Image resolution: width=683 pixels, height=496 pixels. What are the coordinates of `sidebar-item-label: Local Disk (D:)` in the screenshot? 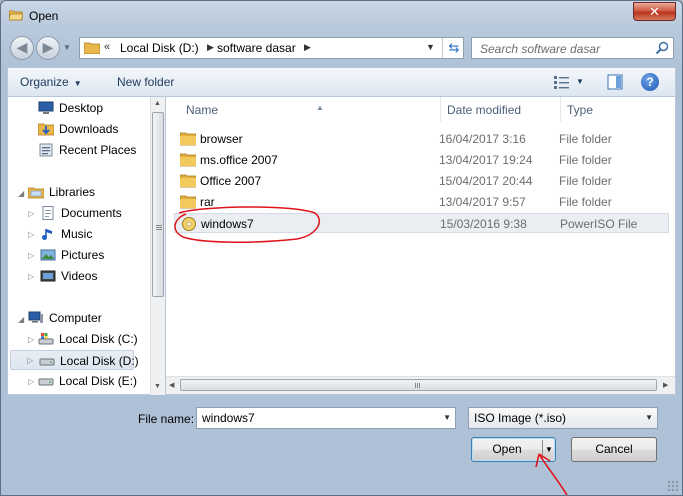 It's located at (99, 361).